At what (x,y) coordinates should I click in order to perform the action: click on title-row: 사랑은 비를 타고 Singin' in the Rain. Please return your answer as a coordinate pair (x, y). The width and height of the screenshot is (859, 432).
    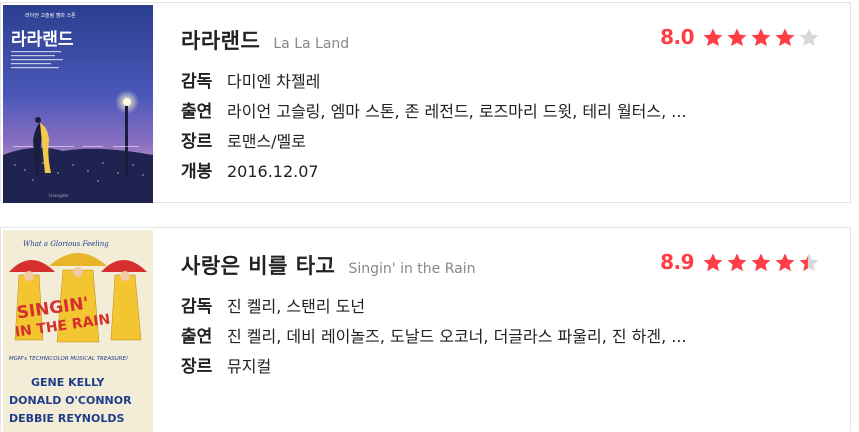
    Looking at the image, I should click on (328, 265).